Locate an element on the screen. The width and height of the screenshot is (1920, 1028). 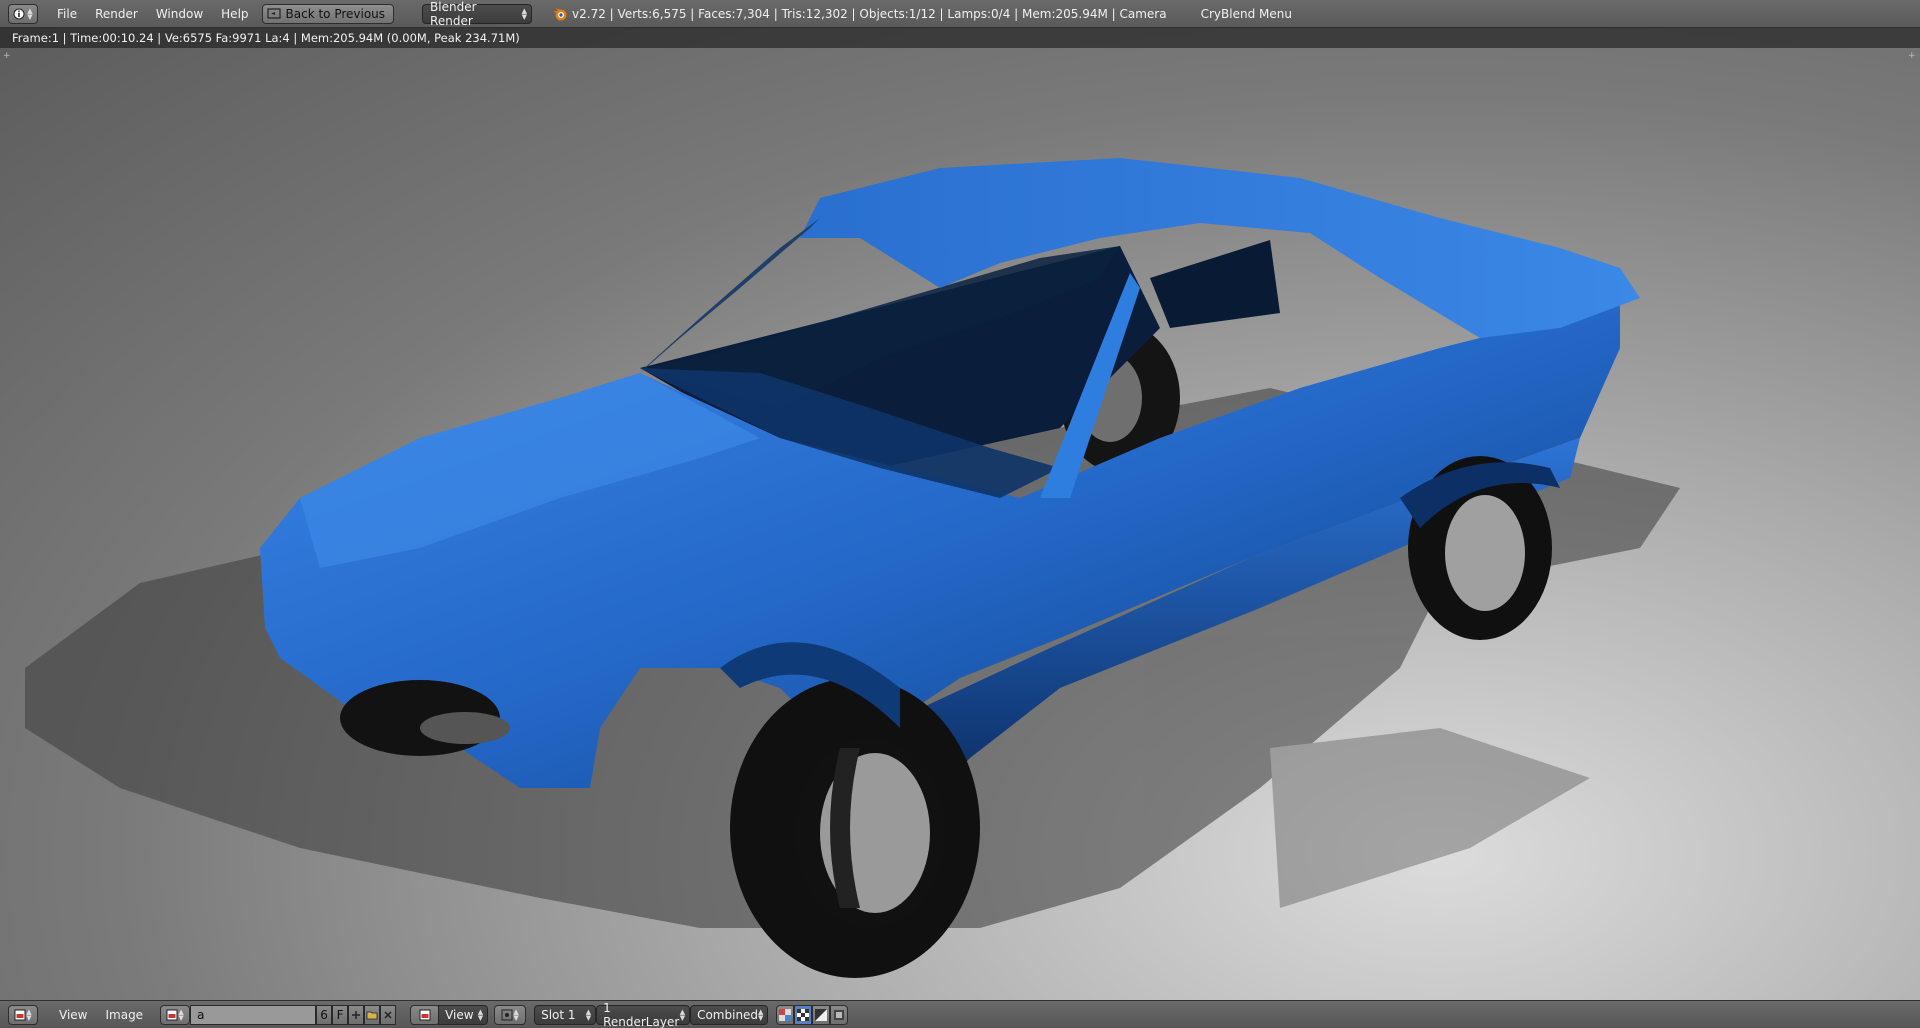
image-editor-icon is located at coordinates (20, 1014).